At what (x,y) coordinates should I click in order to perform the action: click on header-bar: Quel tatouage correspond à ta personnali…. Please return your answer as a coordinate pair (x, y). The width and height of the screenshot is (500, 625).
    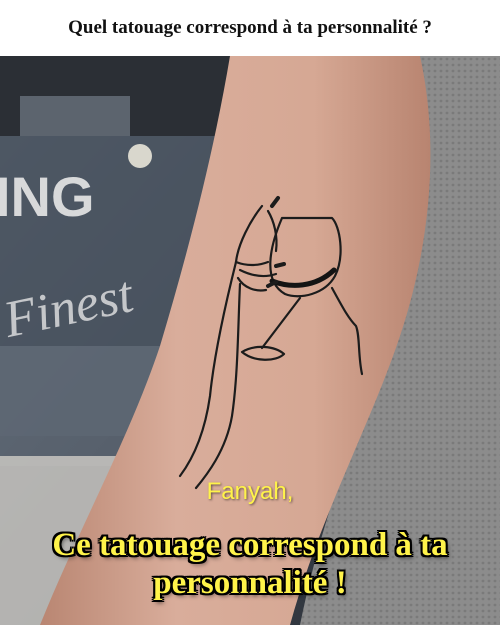
    Looking at the image, I should click on (250, 28).